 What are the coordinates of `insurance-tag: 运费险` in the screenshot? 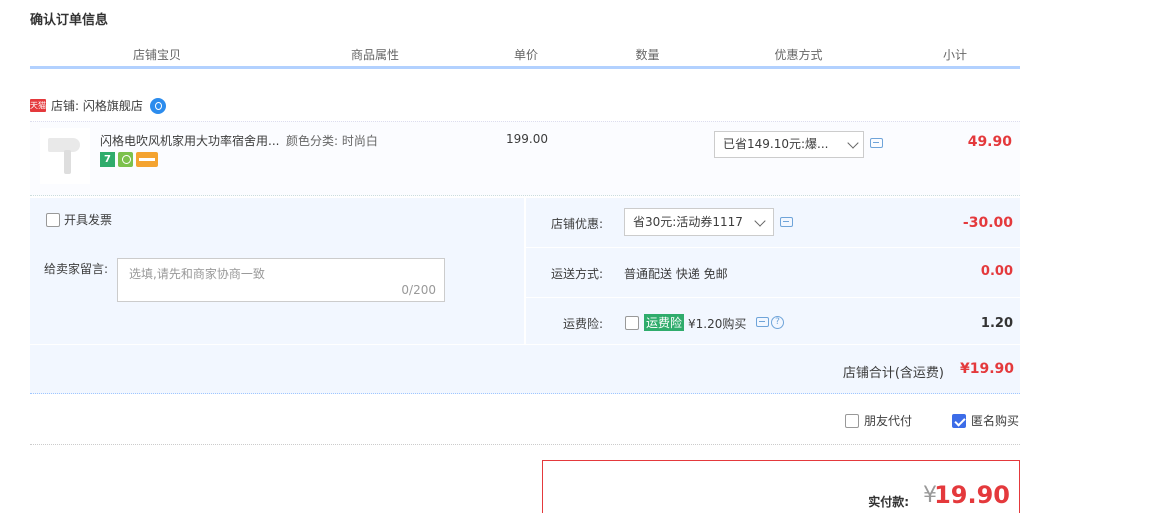 It's located at (664, 322).